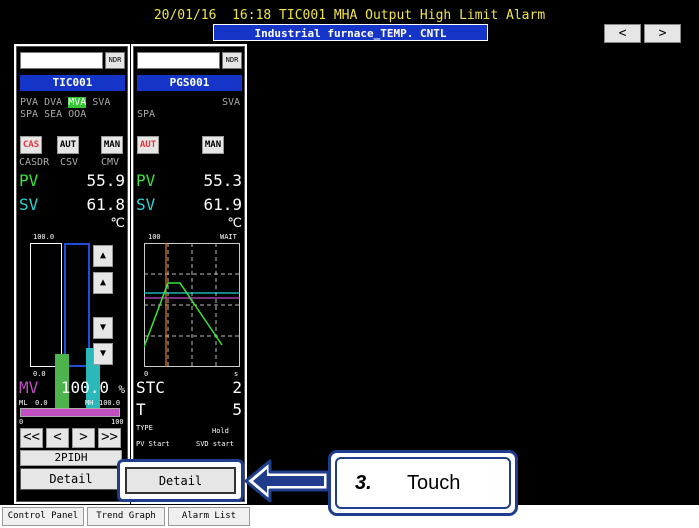  Describe the element at coordinates (180, 480) in the screenshot. I see `detail-button-pgs001: Detail` at that location.